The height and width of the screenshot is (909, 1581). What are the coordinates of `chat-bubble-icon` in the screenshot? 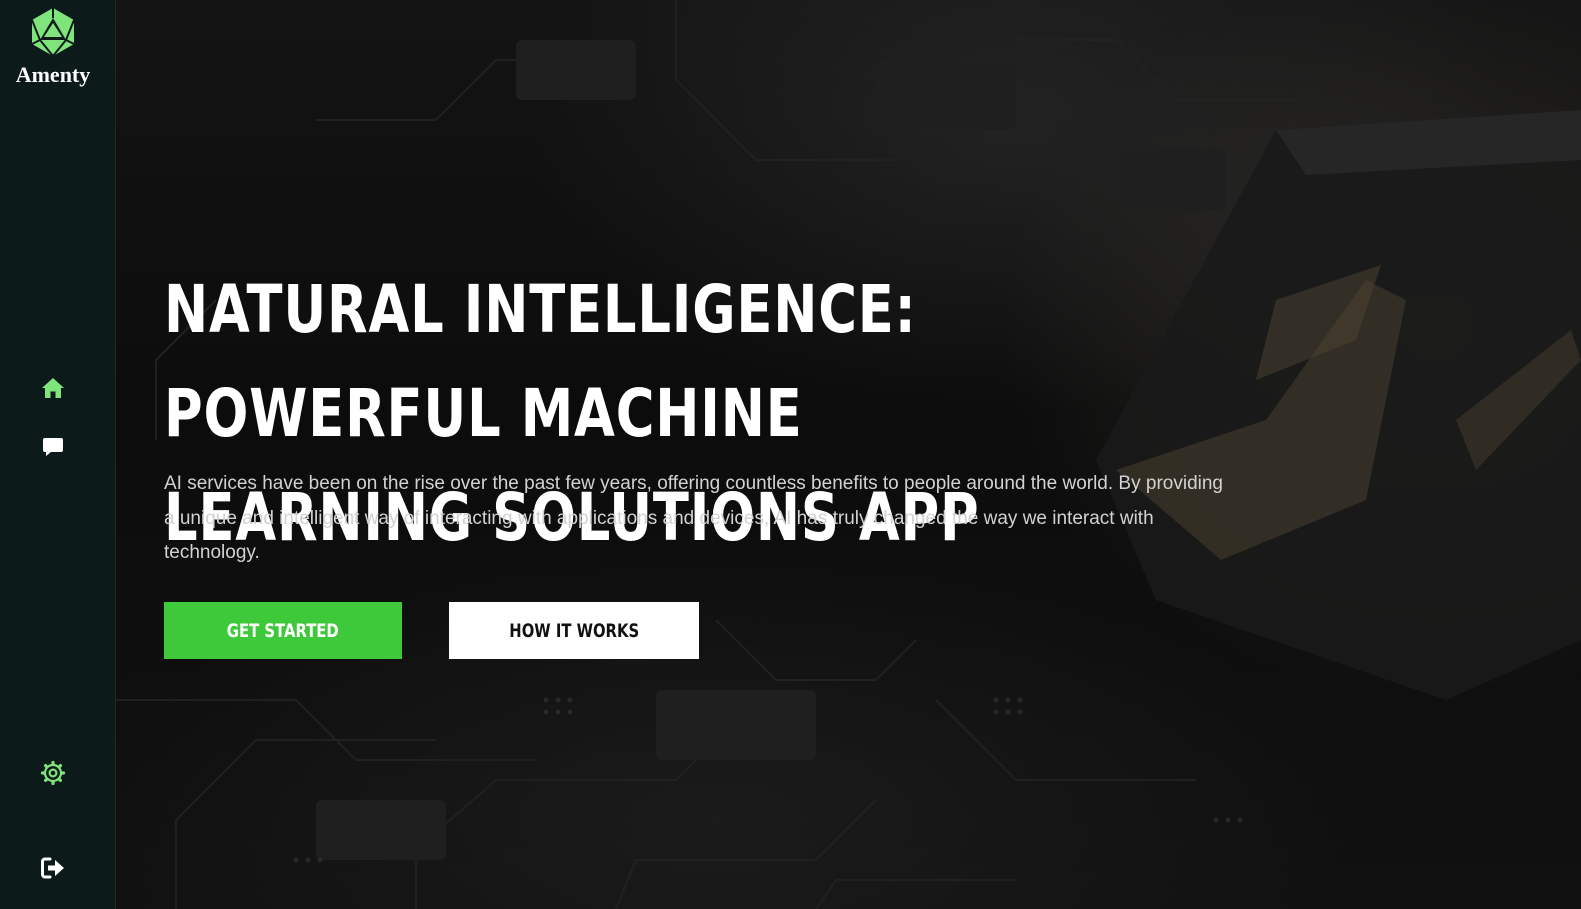 It's located at (53, 447).